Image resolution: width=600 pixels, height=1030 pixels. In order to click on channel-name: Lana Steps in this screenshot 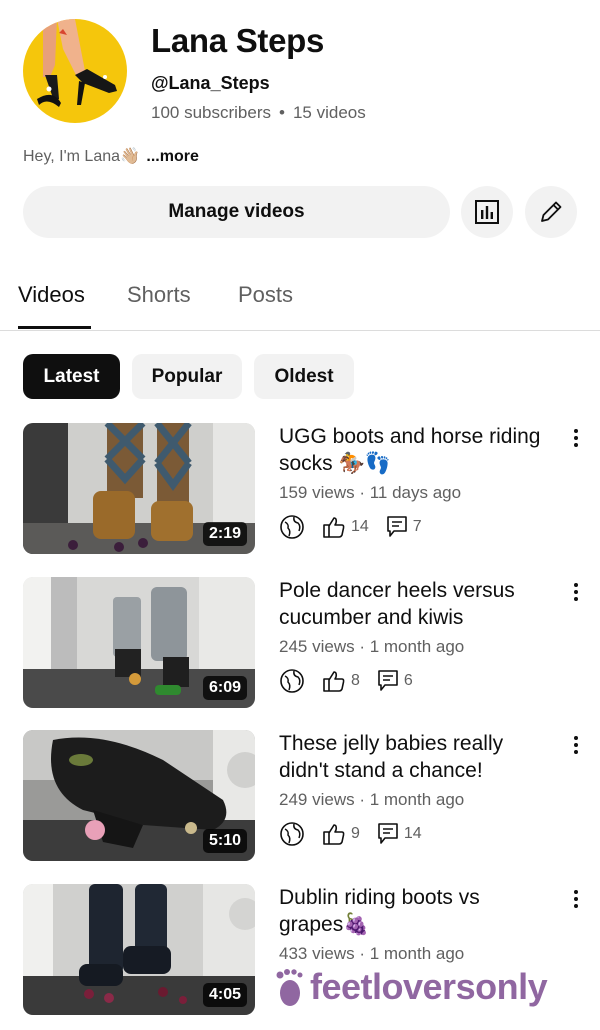, I will do `click(238, 40)`.